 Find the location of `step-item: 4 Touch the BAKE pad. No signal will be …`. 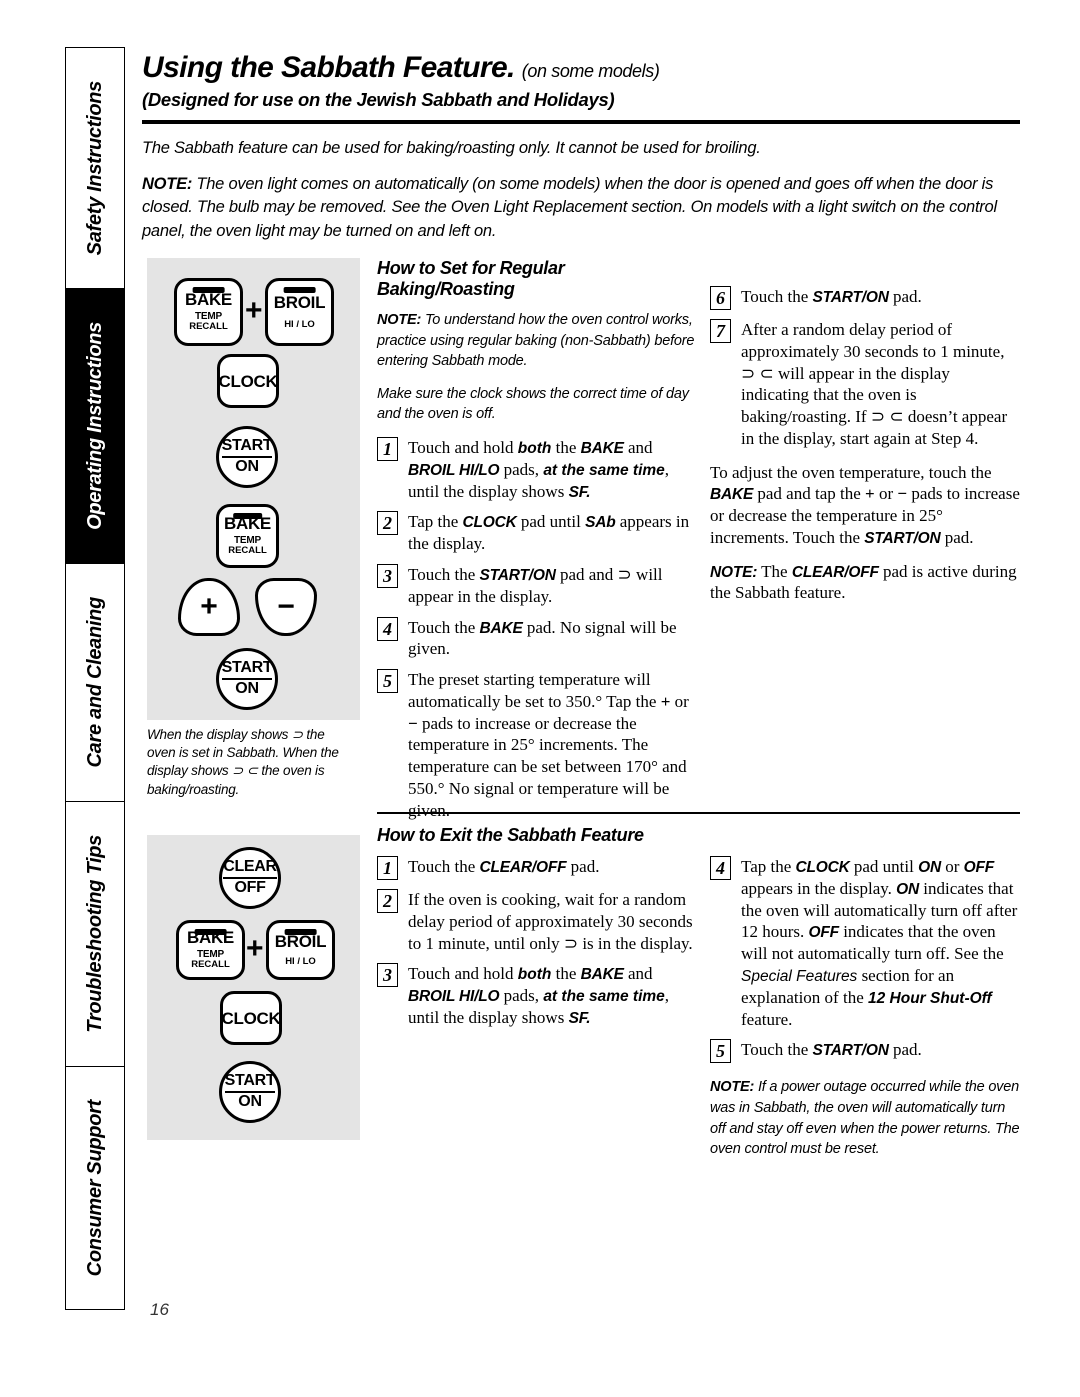

step-item: 4 Touch the BAKE pad. No signal will be … is located at coordinates (536, 638).